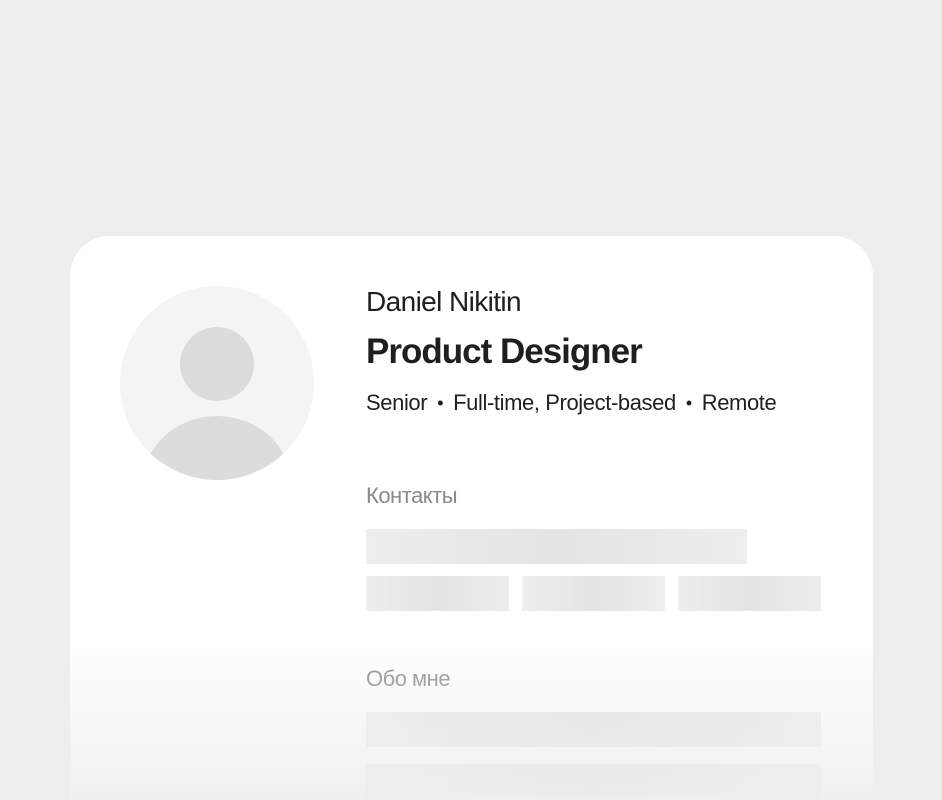 This screenshot has width=942, height=800. What do you see at coordinates (412, 495) in the screenshot?
I see `contacts-section-label: Контакты` at bounding box center [412, 495].